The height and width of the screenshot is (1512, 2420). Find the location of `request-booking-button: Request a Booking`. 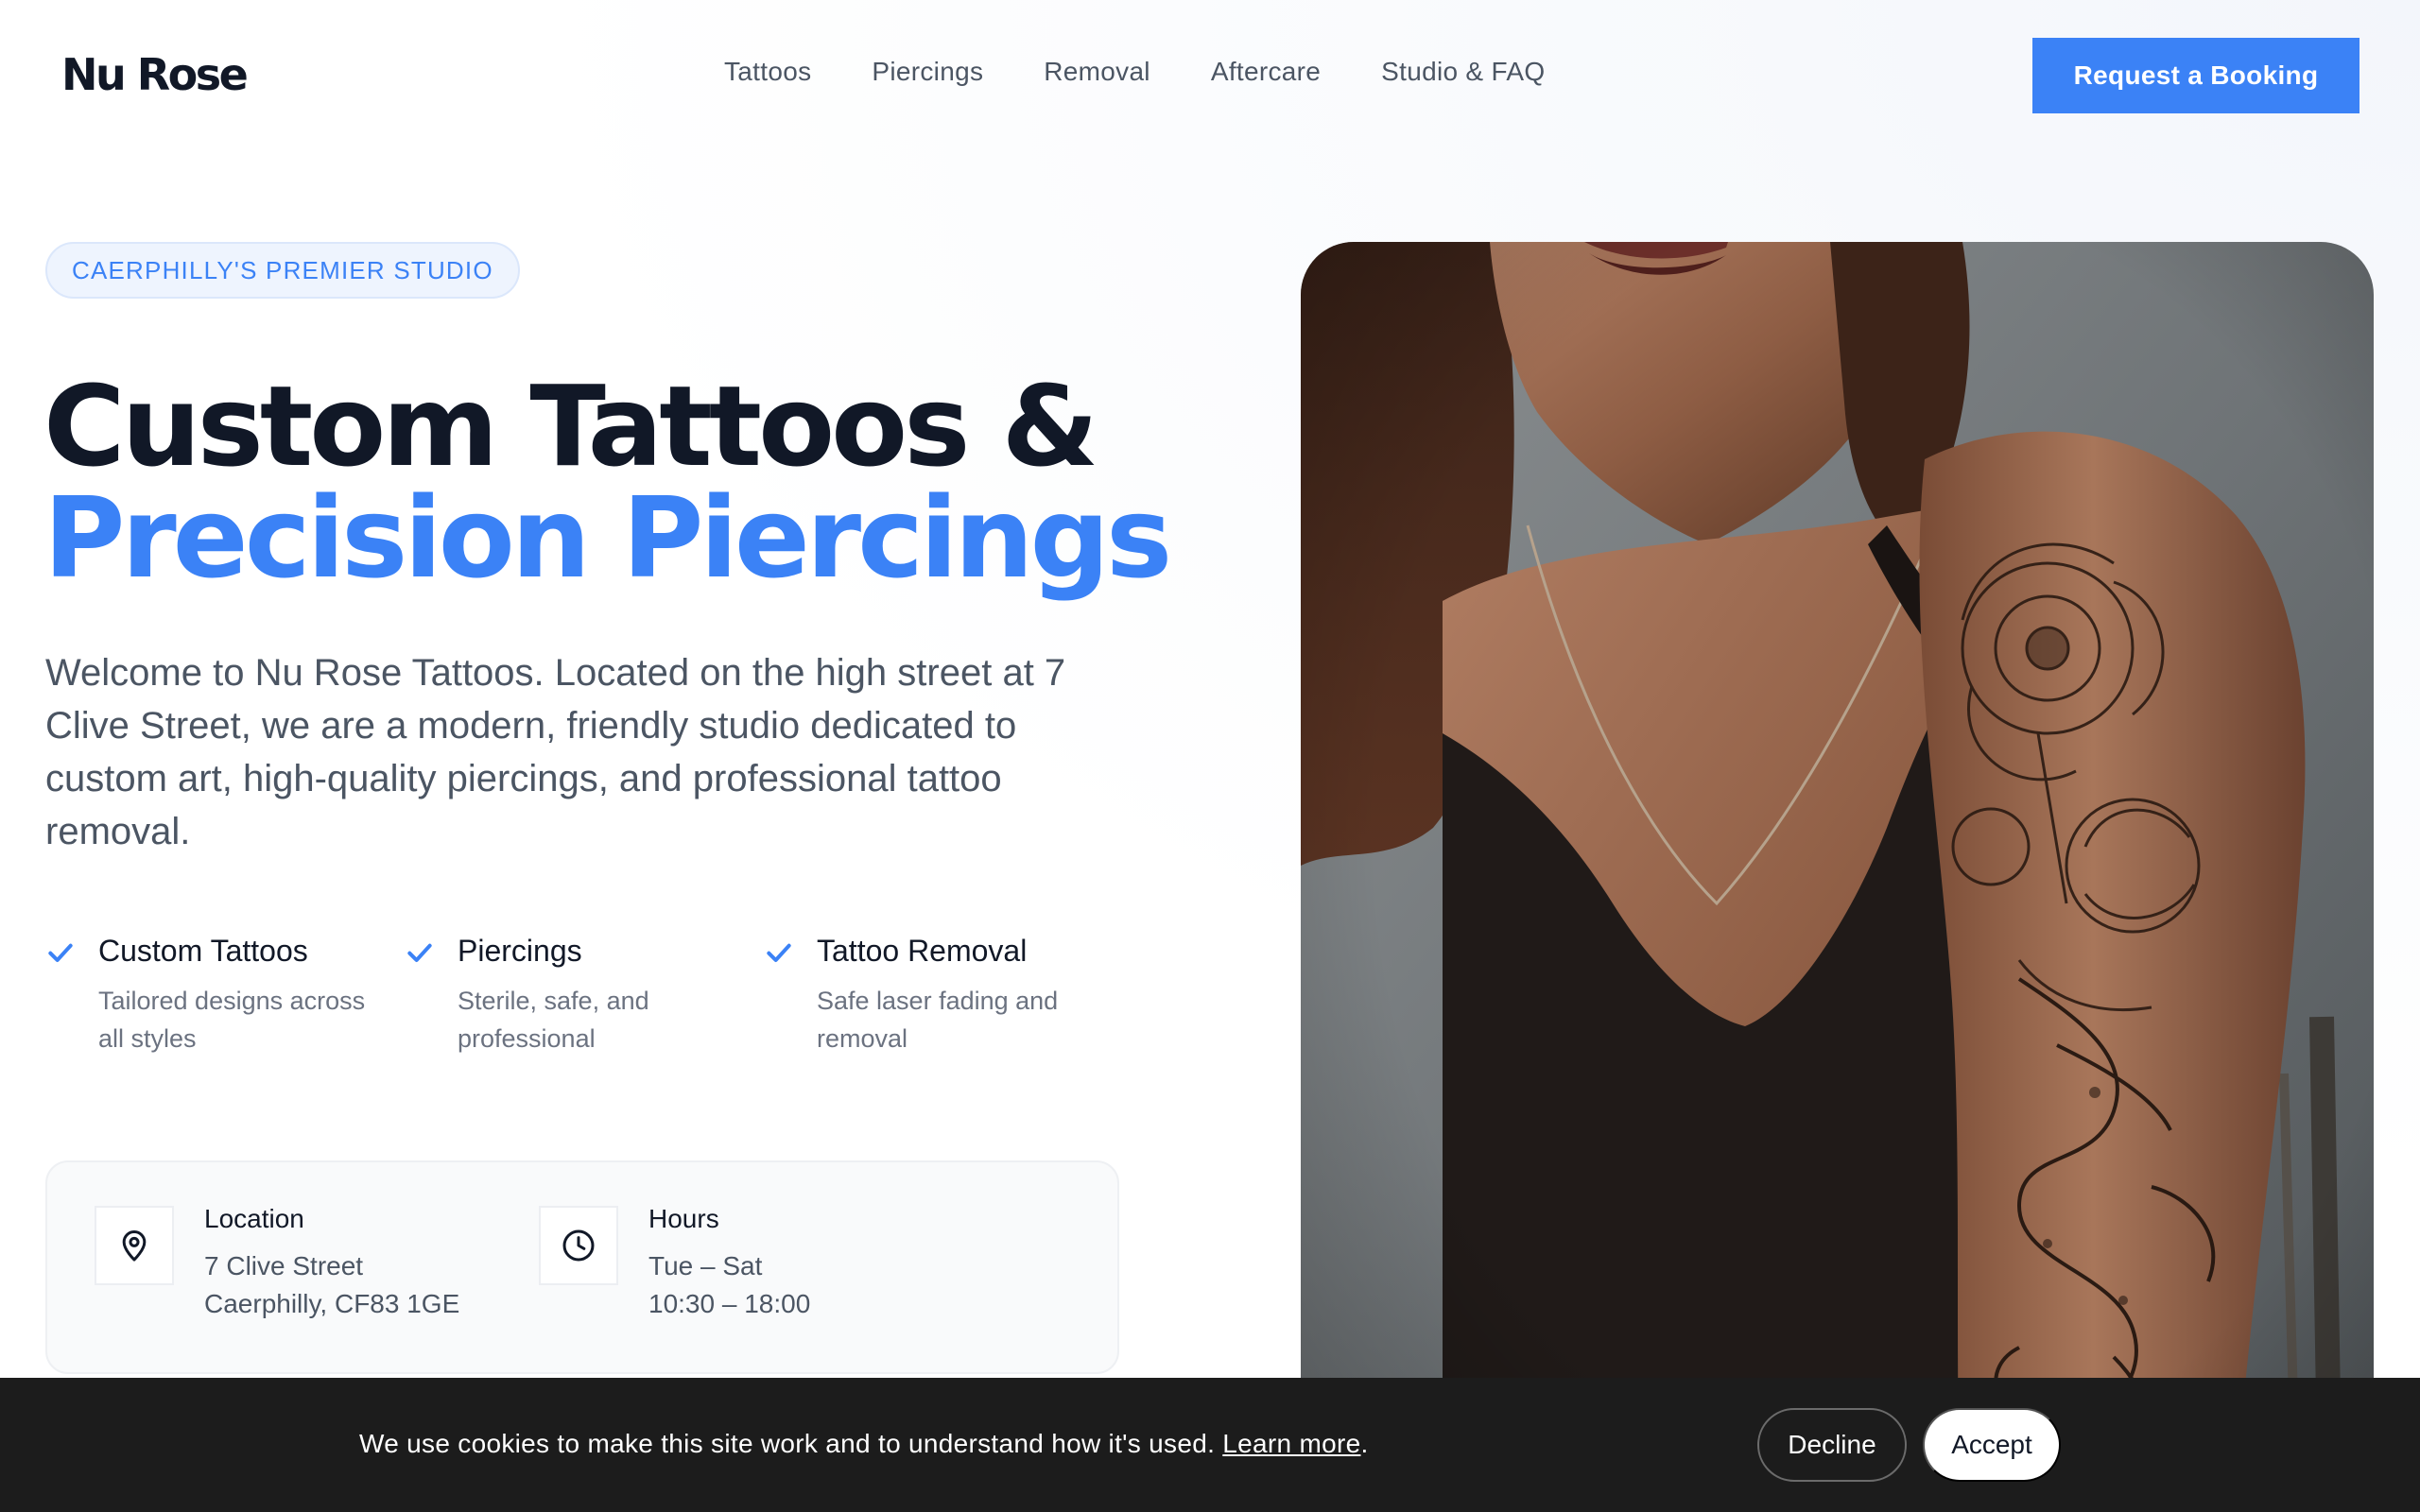

request-booking-button: Request a Booking is located at coordinates (2196, 75).